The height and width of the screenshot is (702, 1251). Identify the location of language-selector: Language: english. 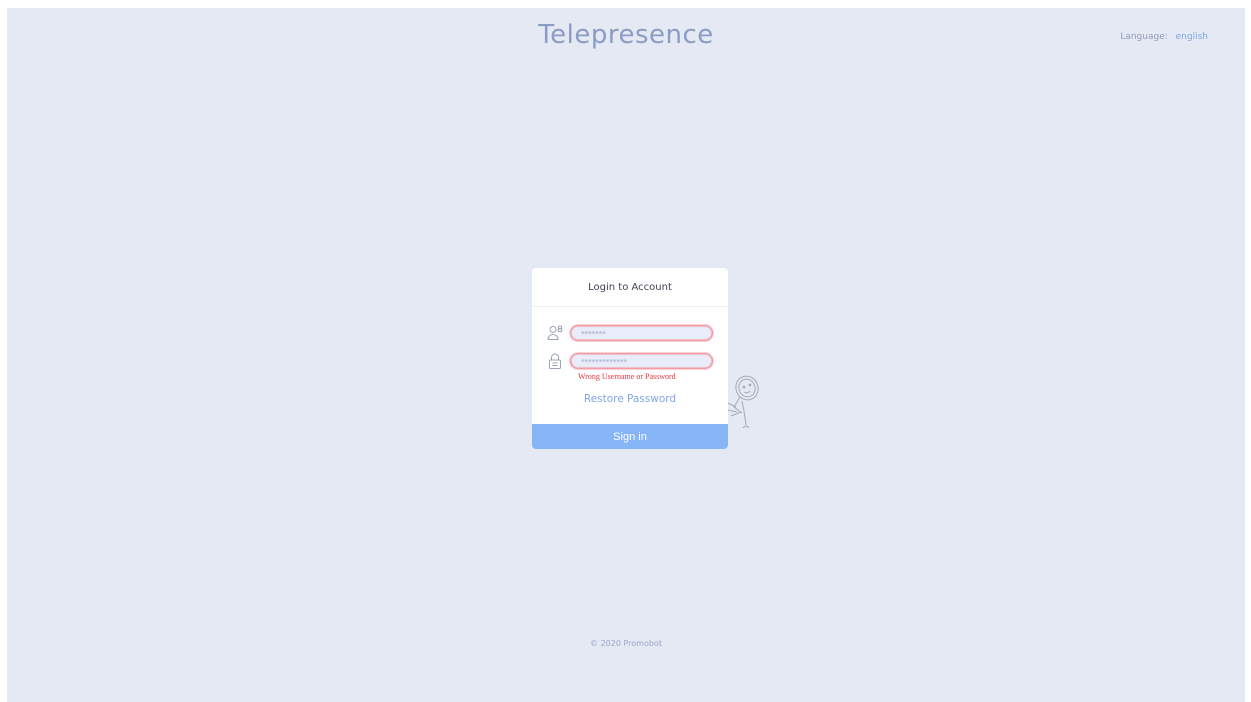
(1164, 37).